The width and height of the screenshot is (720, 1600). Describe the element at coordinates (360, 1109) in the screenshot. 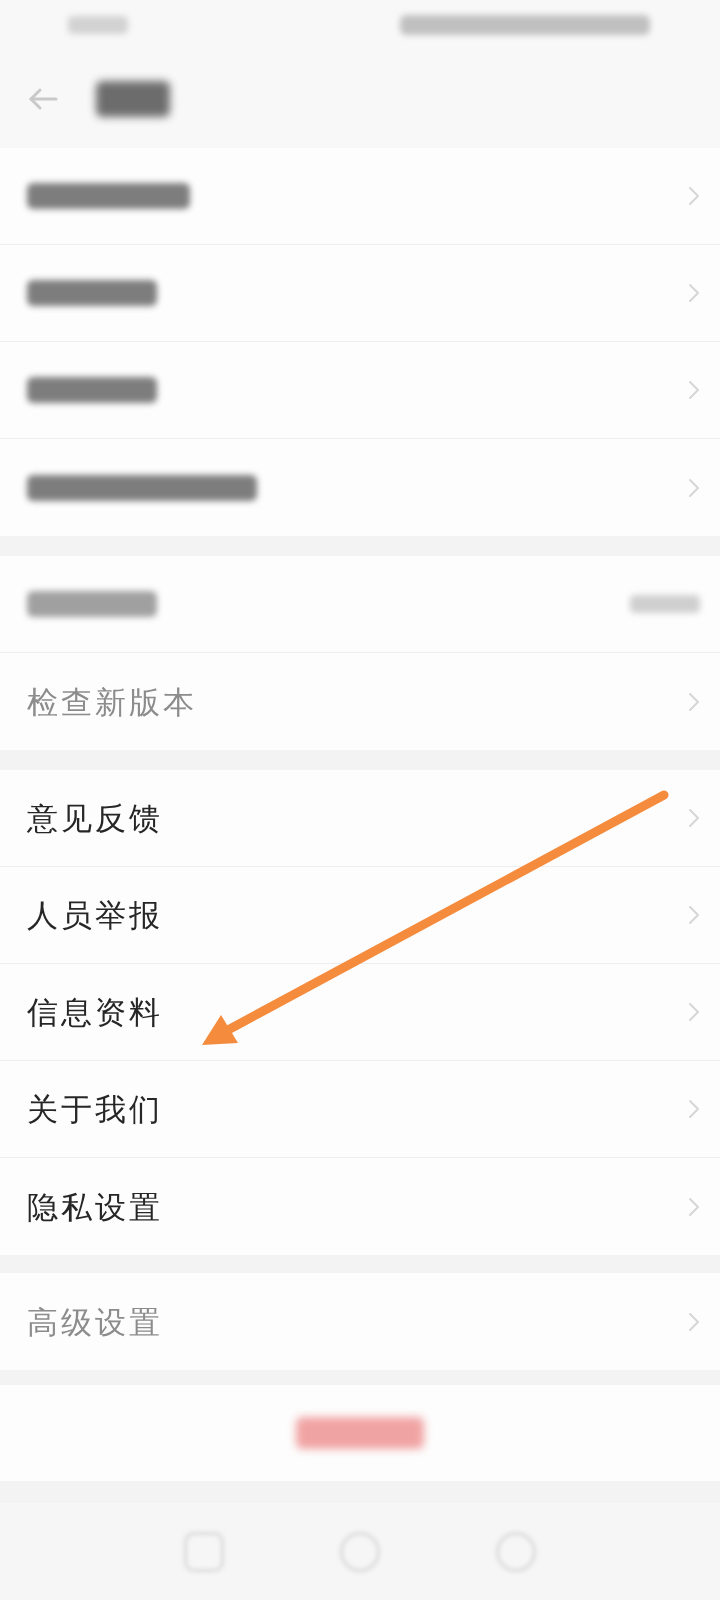

I see `settings-item: 关于我们` at that location.